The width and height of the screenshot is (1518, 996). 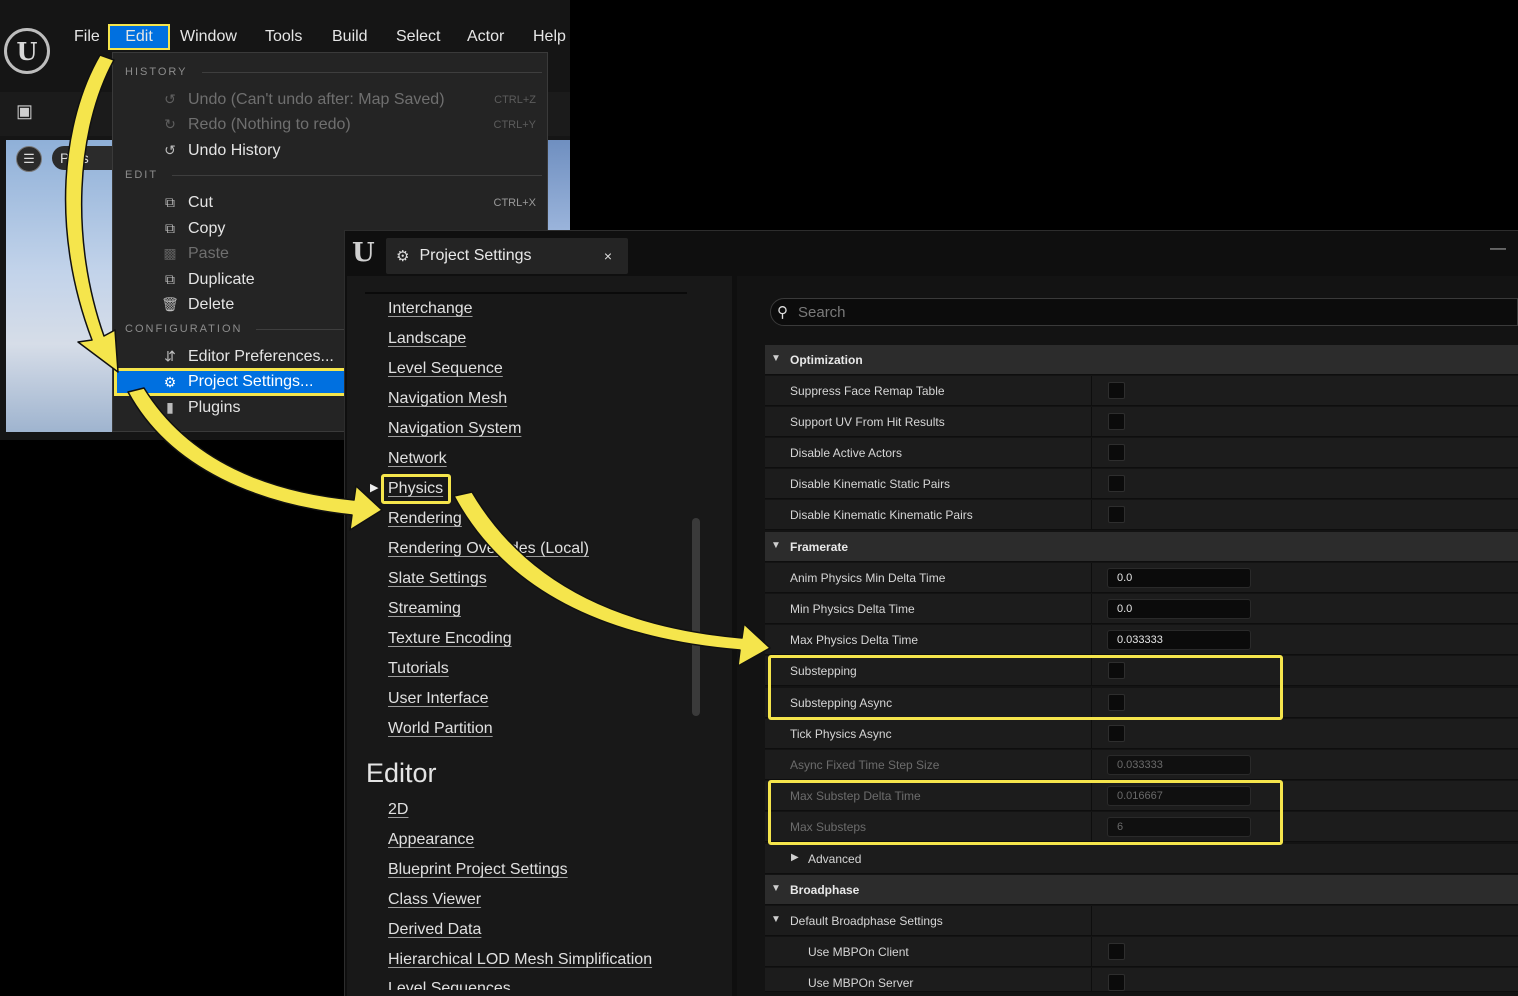 I want to click on menu-item-paste: ▩ Paste, so click(x=227, y=253).